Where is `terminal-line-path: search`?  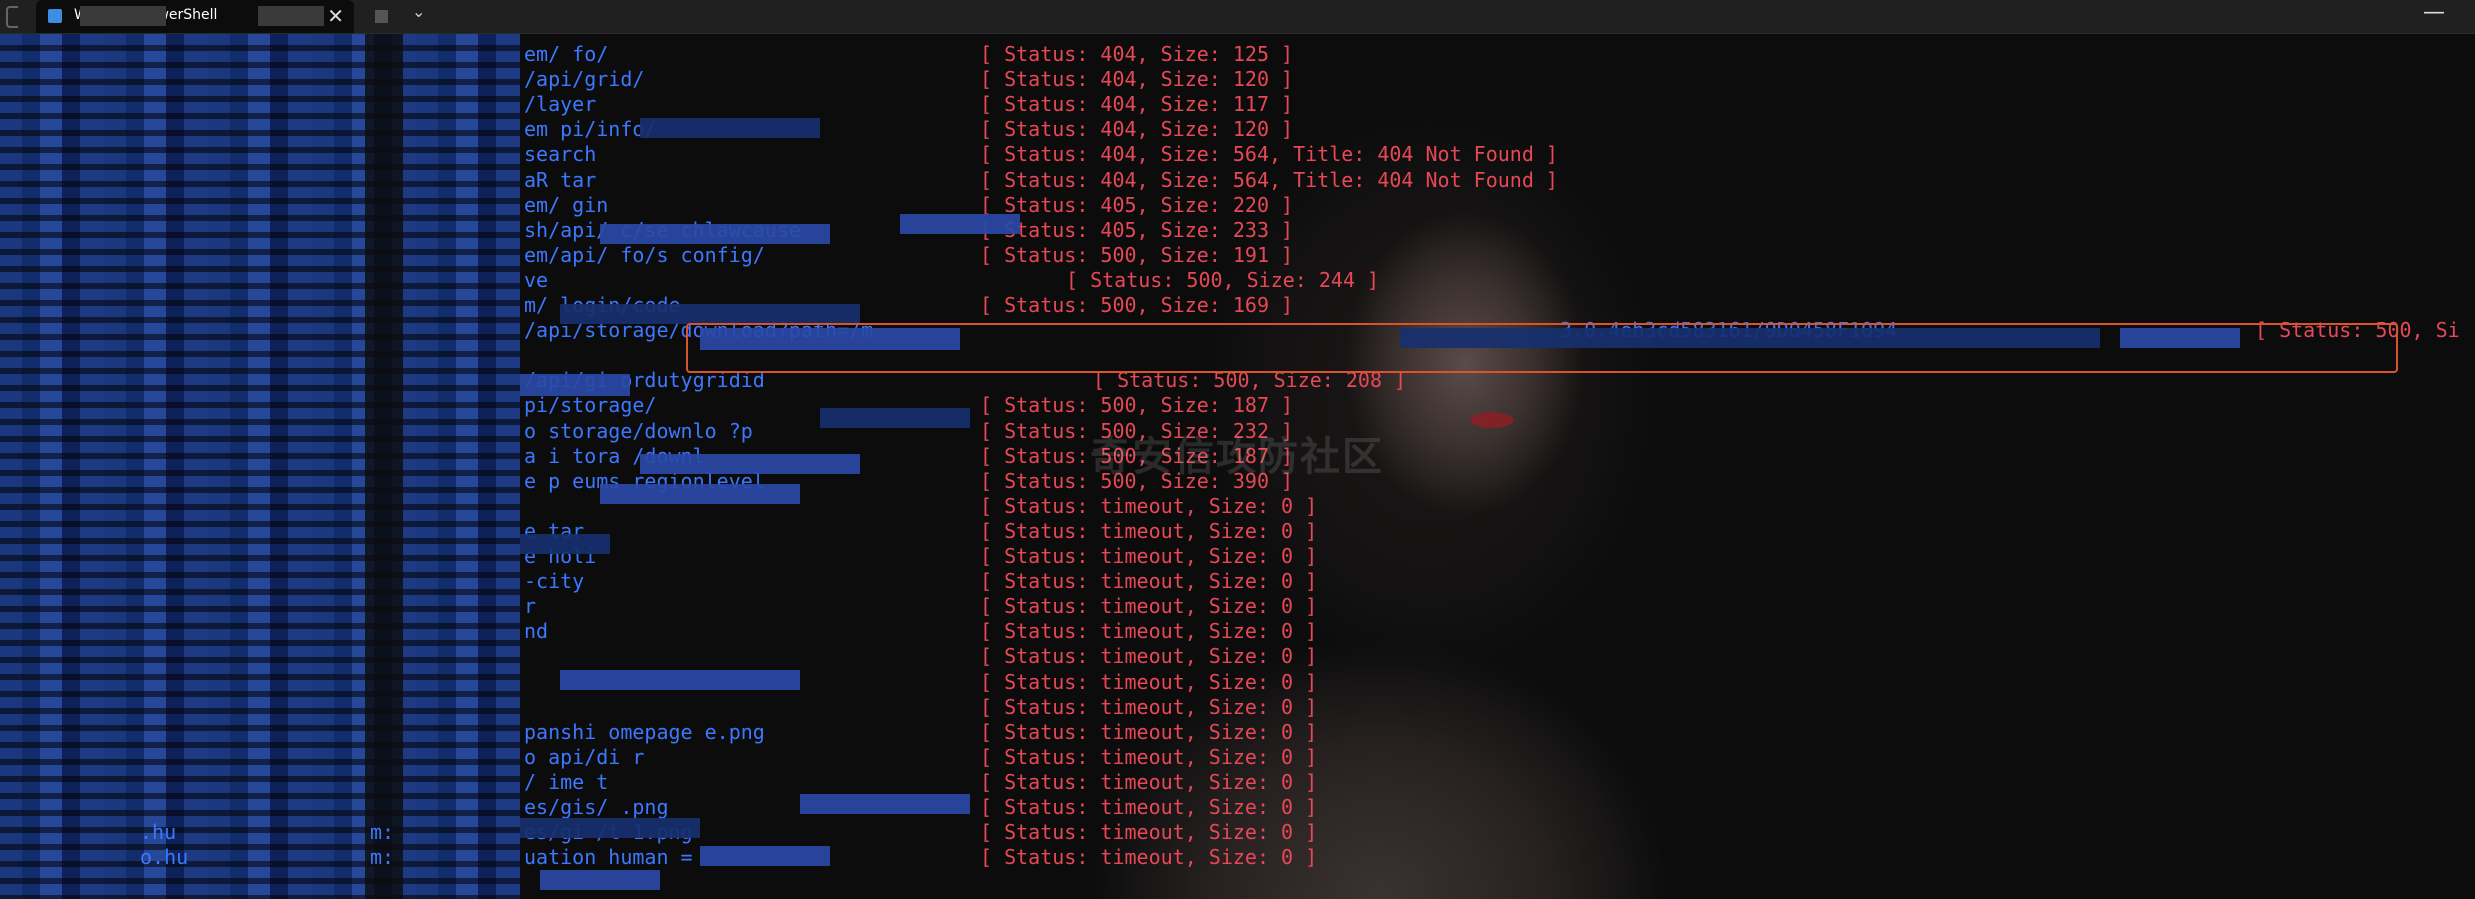
terminal-line-path: search is located at coordinates (560, 154).